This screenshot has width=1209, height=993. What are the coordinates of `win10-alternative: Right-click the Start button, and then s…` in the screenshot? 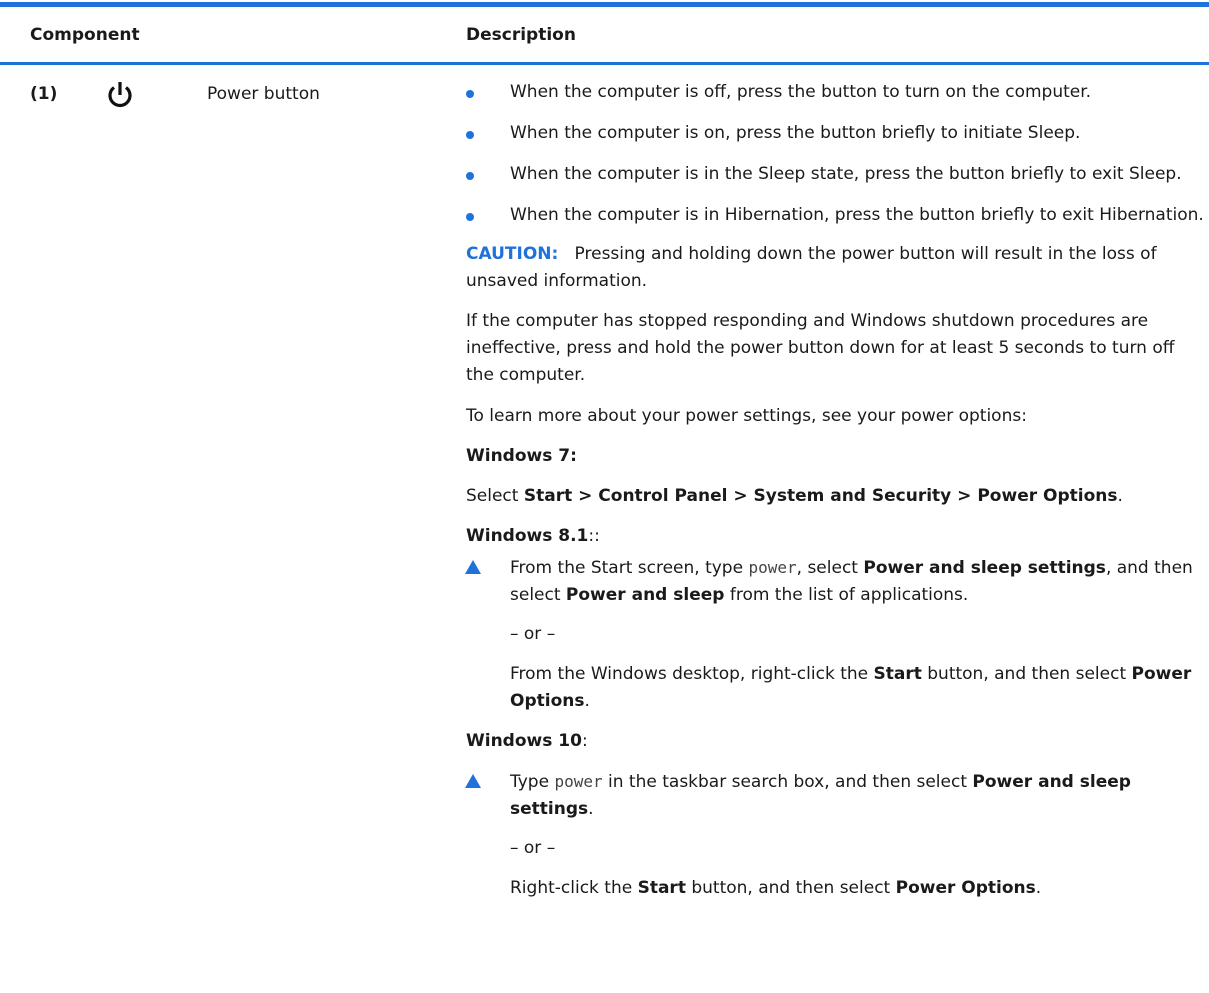 It's located at (855, 888).